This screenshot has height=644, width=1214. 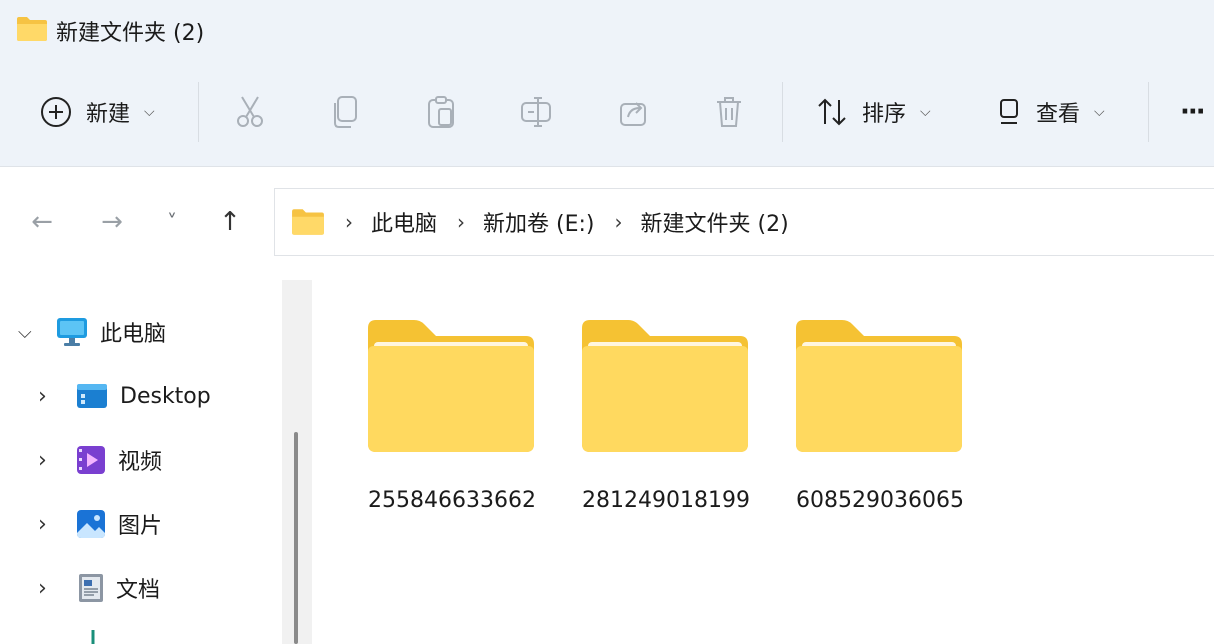 I want to click on share-icon, so click(x=633, y=114).